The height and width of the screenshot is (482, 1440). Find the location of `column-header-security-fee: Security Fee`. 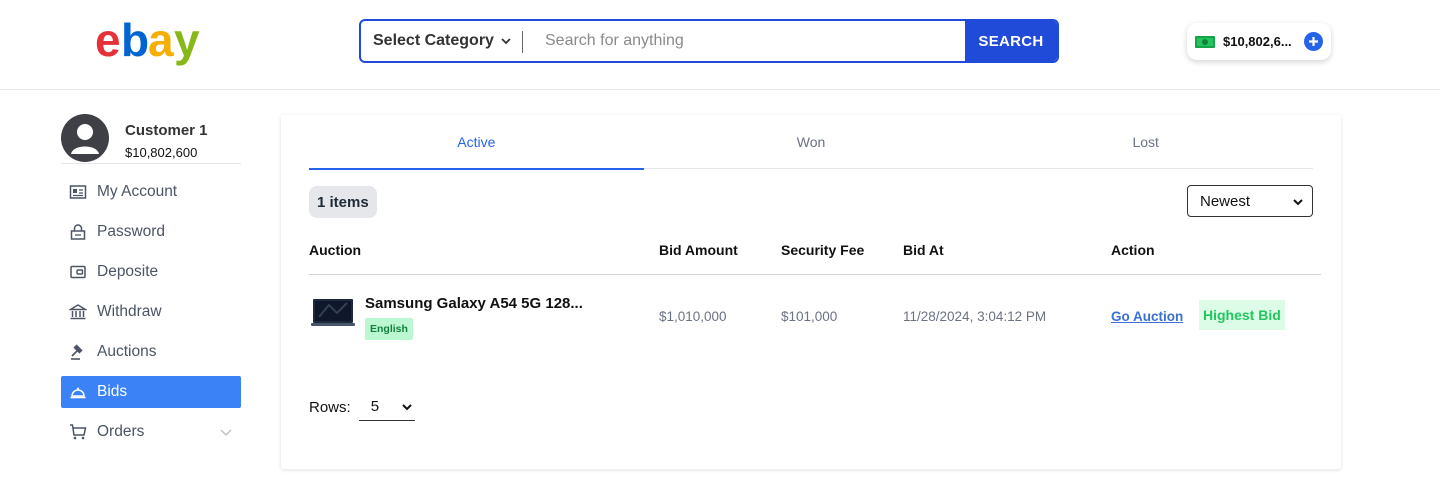

column-header-security-fee: Security Fee is located at coordinates (823, 250).